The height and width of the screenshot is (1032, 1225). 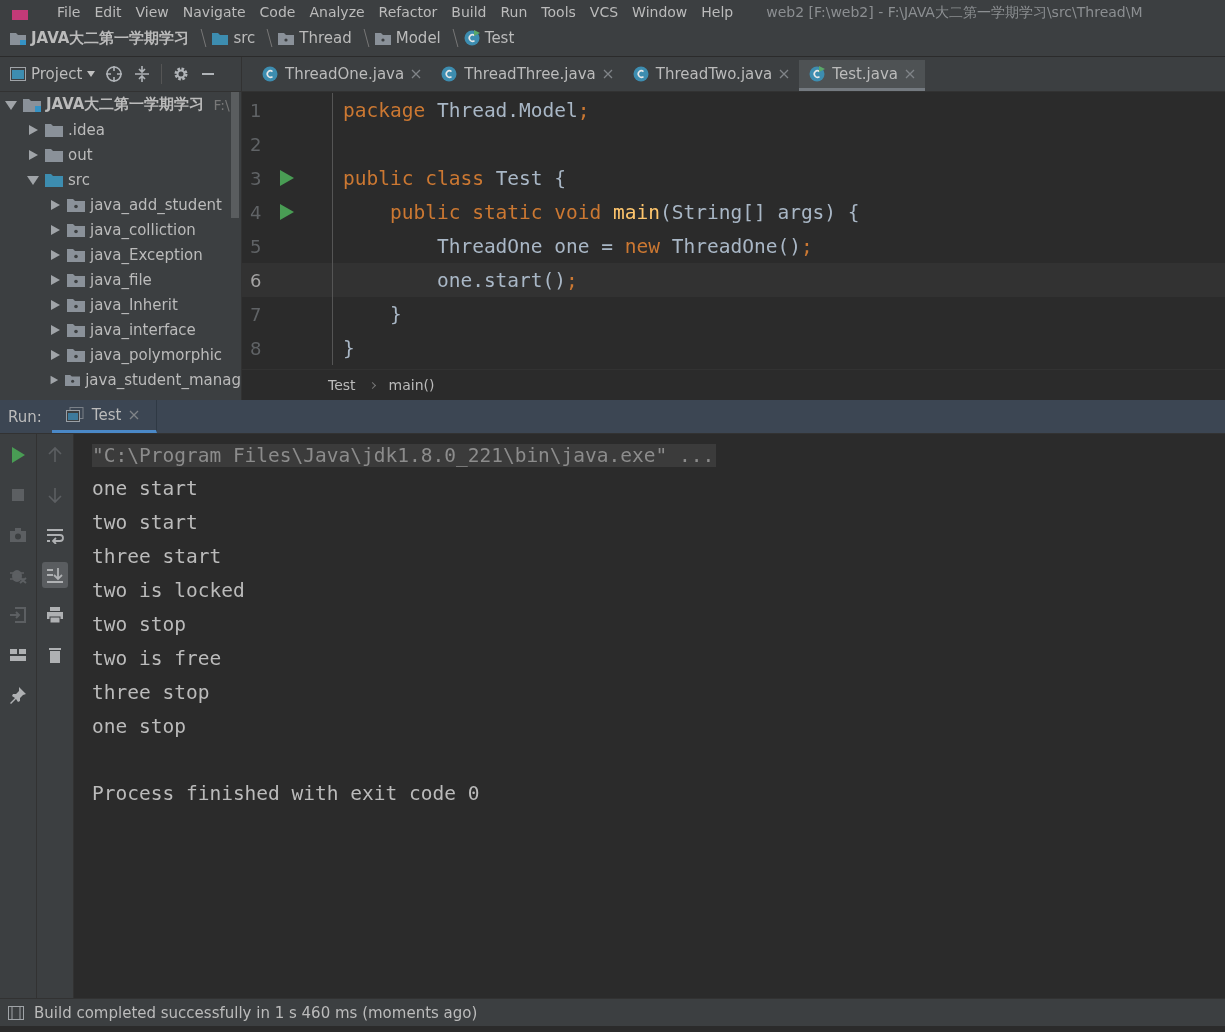 What do you see at coordinates (256, 178) in the screenshot?
I see `line-number: 3` at bounding box center [256, 178].